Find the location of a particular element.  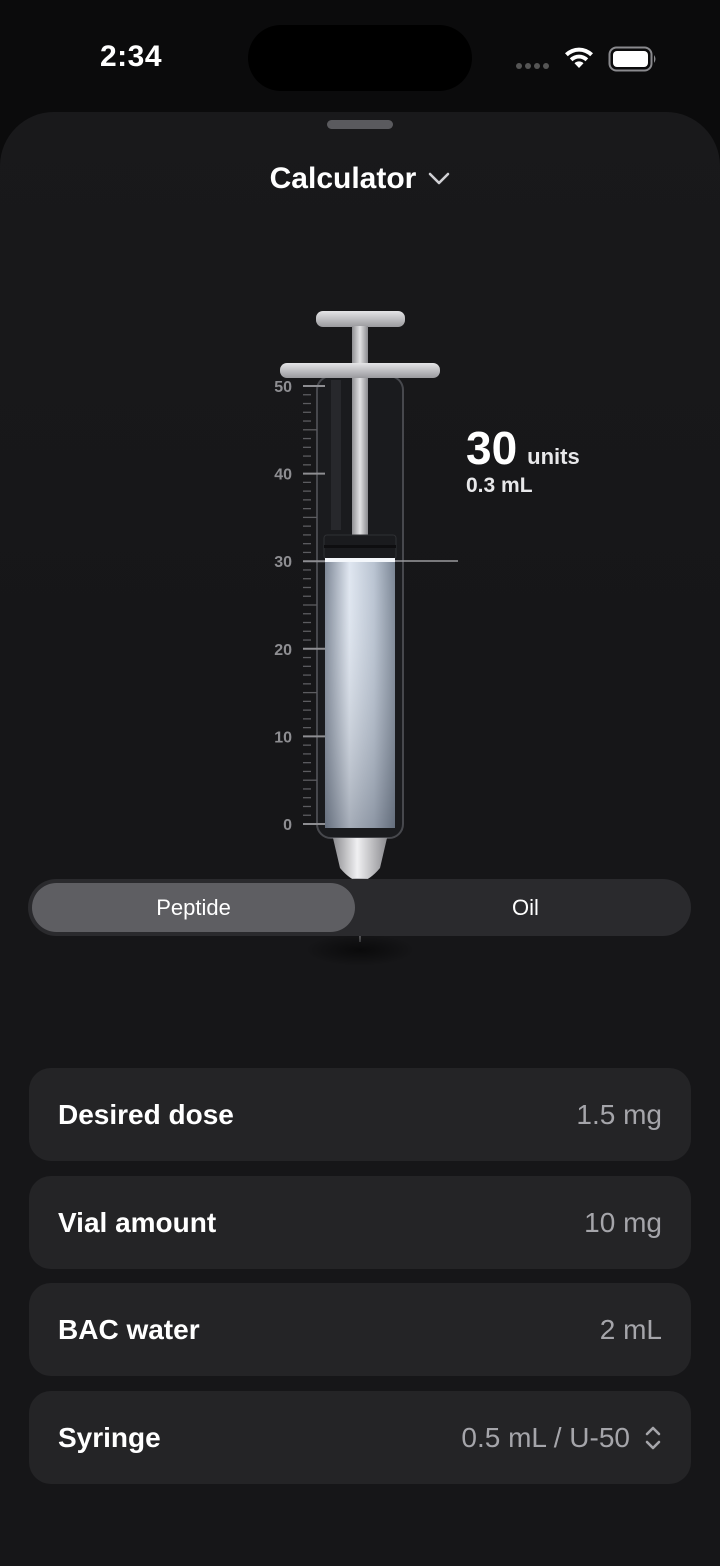

dose-ml-value: 0.3 mL is located at coordinates (499, 485).